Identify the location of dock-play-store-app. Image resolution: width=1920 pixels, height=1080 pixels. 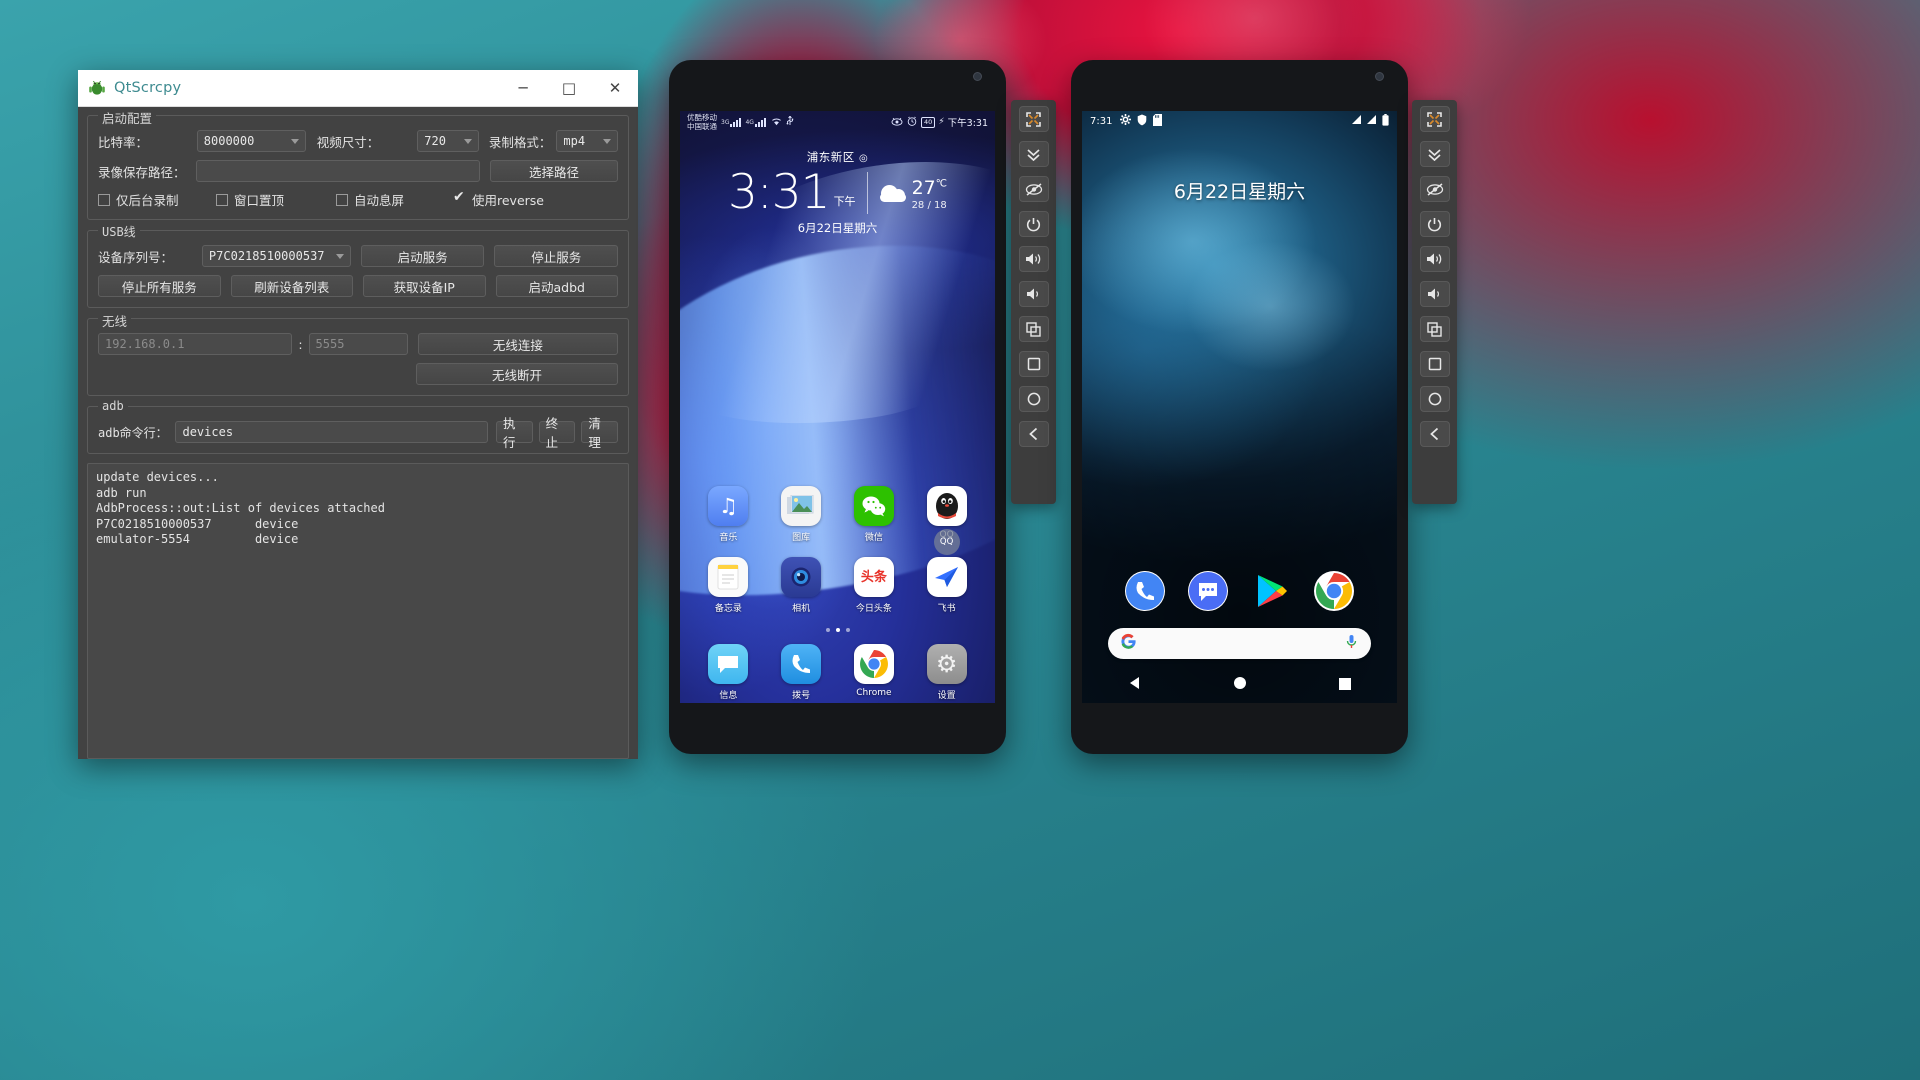
(1271, 591).